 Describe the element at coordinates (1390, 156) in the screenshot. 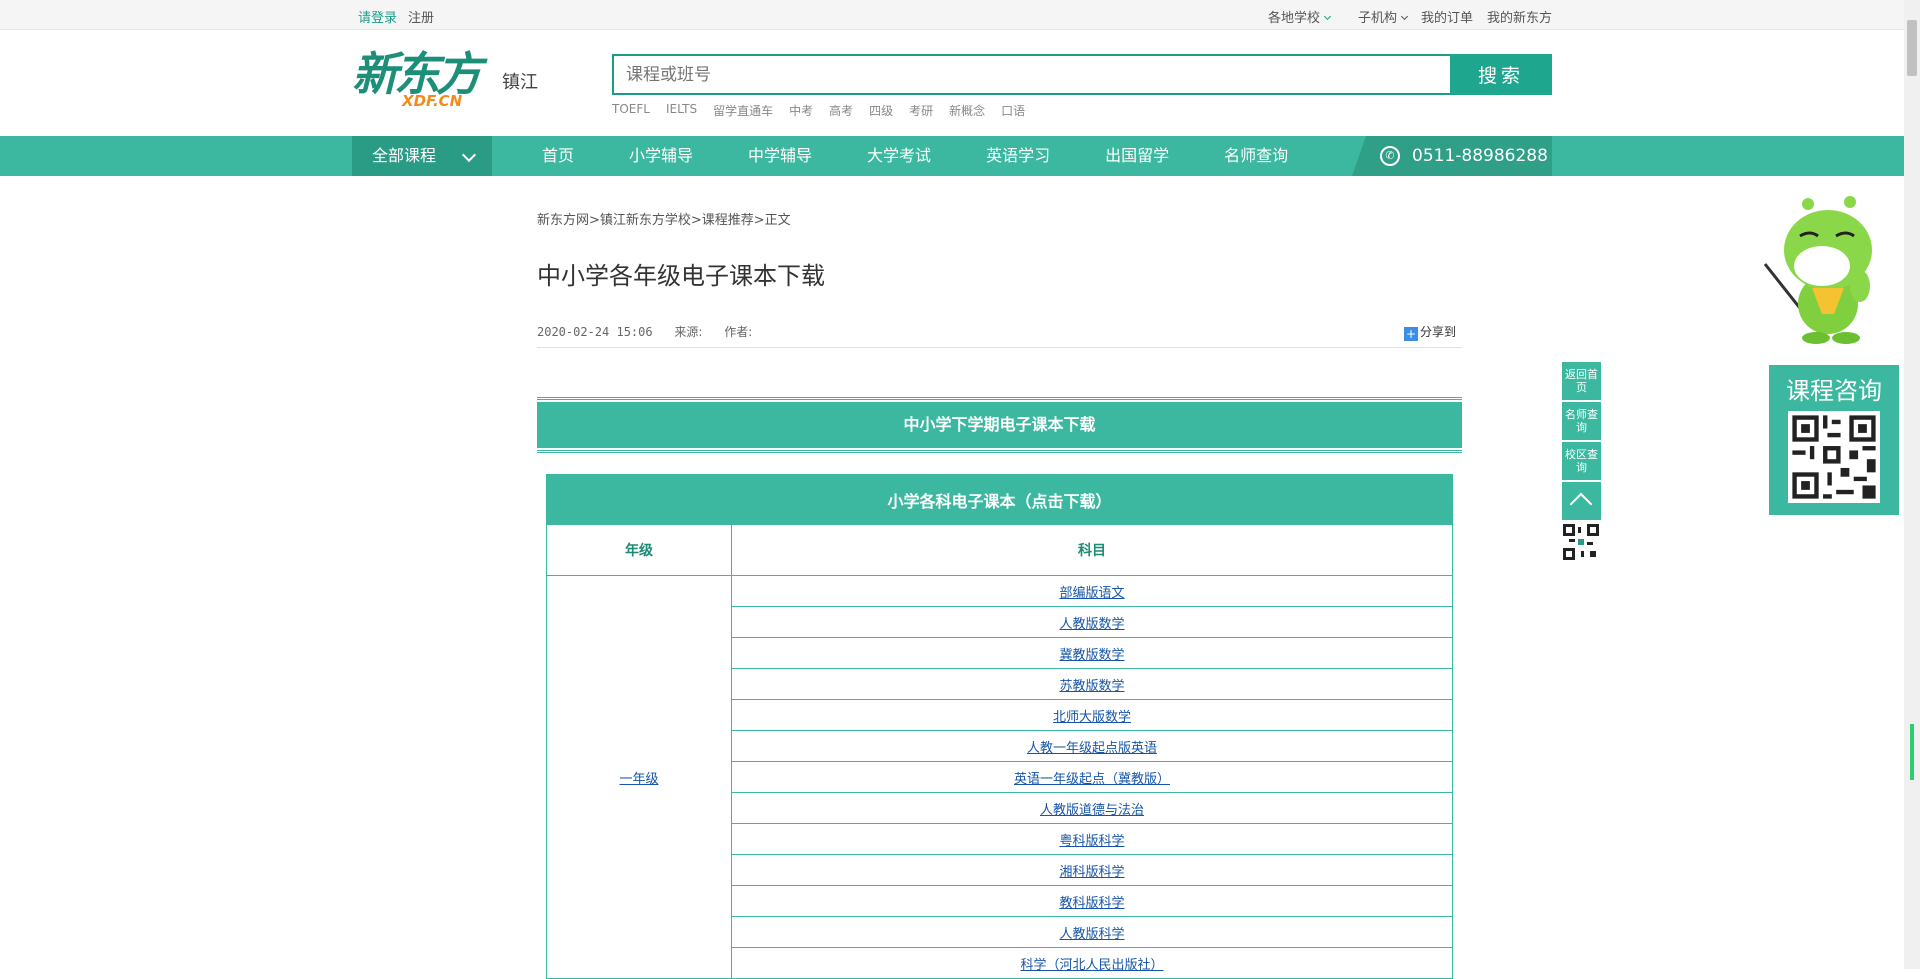

I see `phone-icon: ✆` at that location.